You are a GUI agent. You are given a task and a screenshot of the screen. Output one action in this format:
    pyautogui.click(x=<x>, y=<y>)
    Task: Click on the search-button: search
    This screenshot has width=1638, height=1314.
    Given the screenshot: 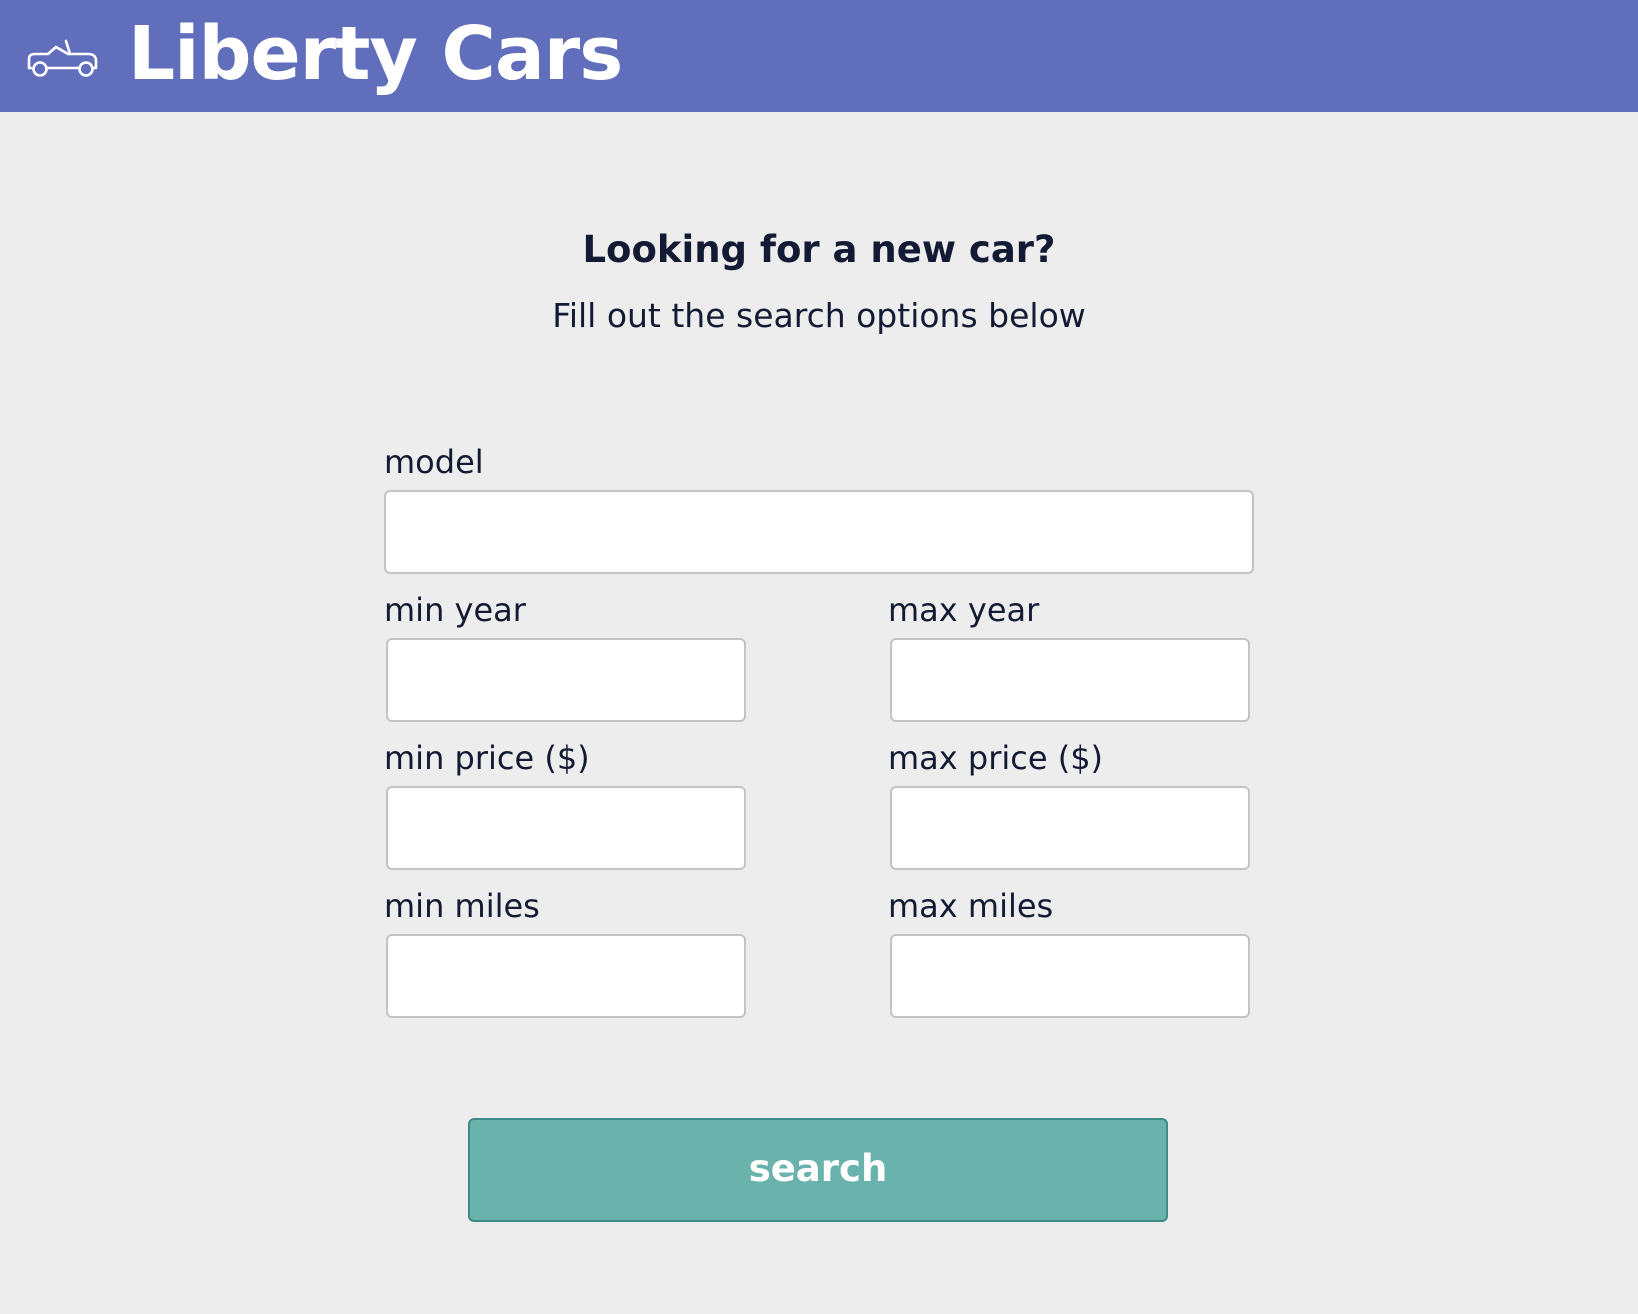 What is the action you would take?
    pyautogui.click(x=818, y=1170)
    